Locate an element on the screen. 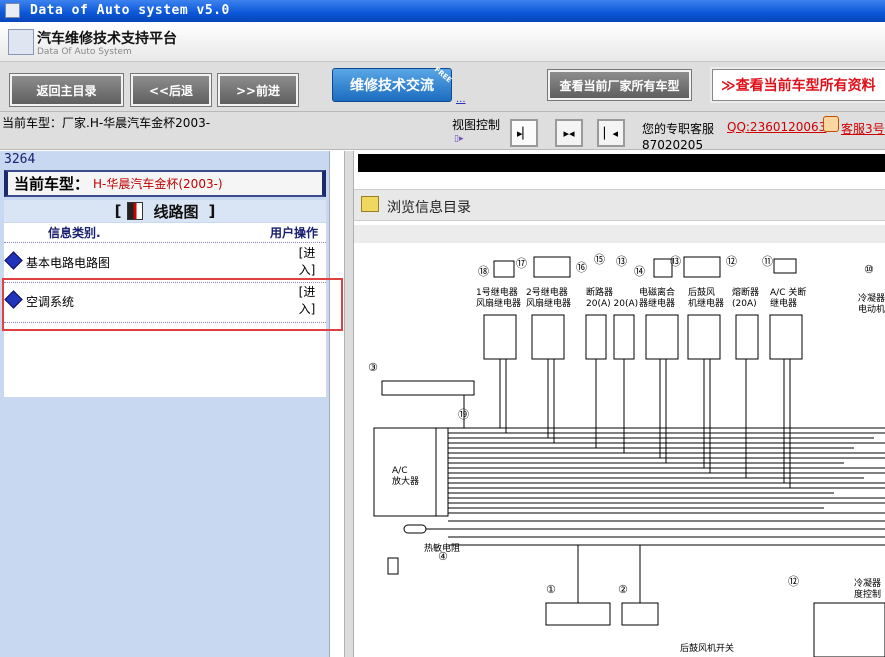 The width and height of the screenshot is (885, 657). title-bar: Data of Auto system v5.0 is located at coordinates (442, 11).